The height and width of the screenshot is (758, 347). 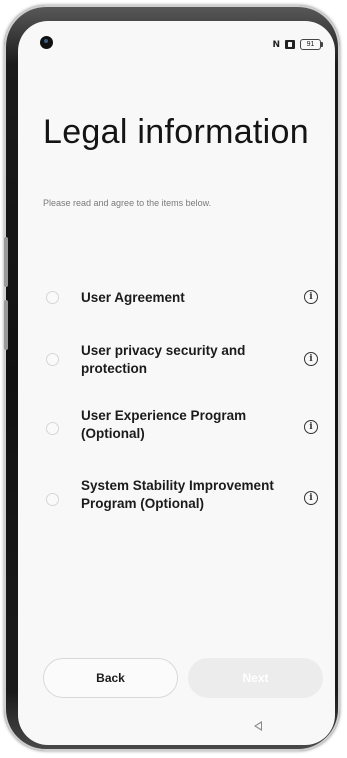 I want to click on volume-down-button, so click(x=6, y=325).